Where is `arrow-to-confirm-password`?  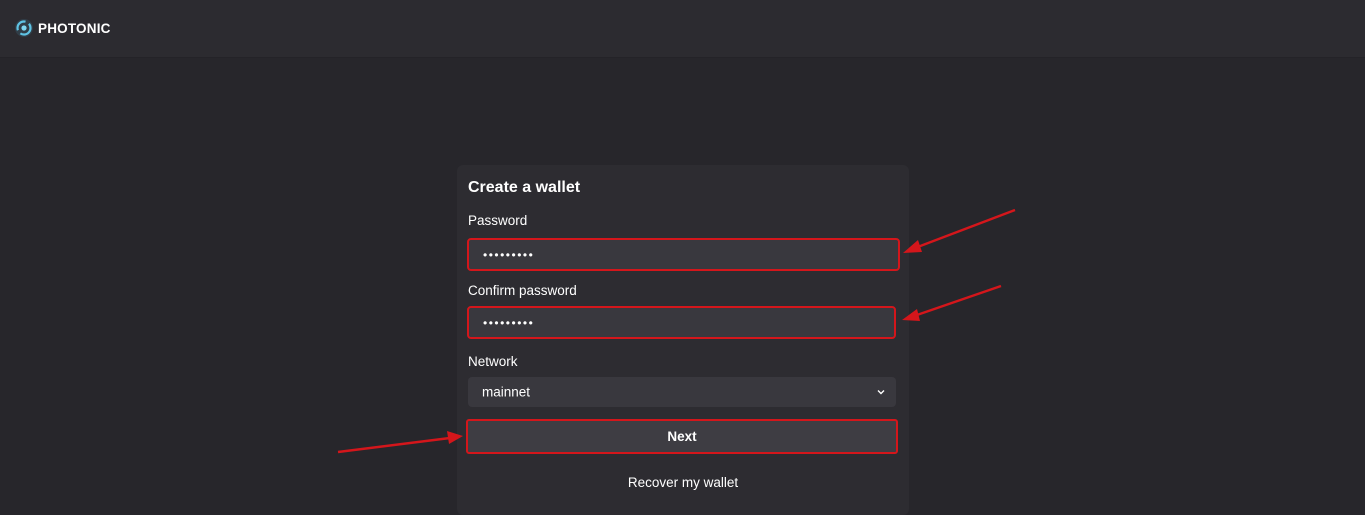
arrow-to-confirm-password is located at coordinates (952, 302).